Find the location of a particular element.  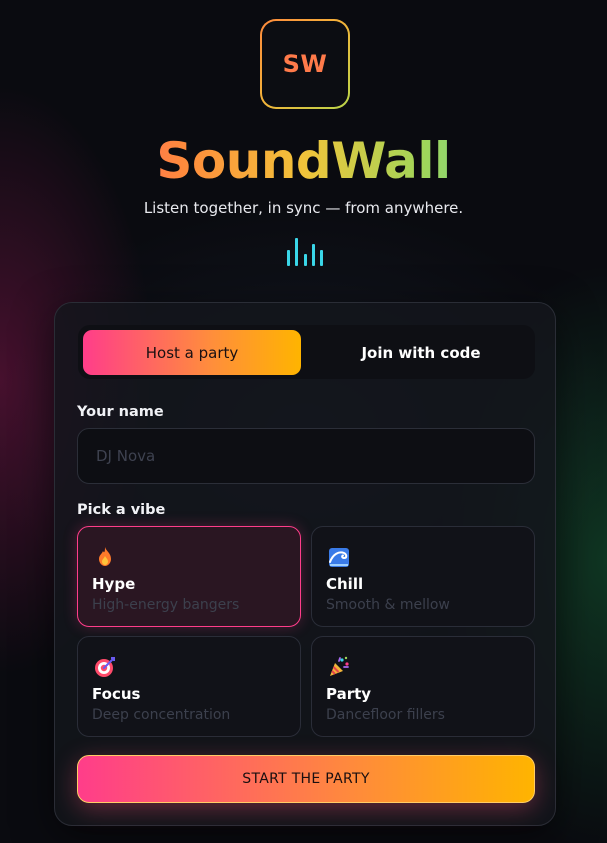

vibe-label: Pick a vibe is located at coordinates (121, 510).